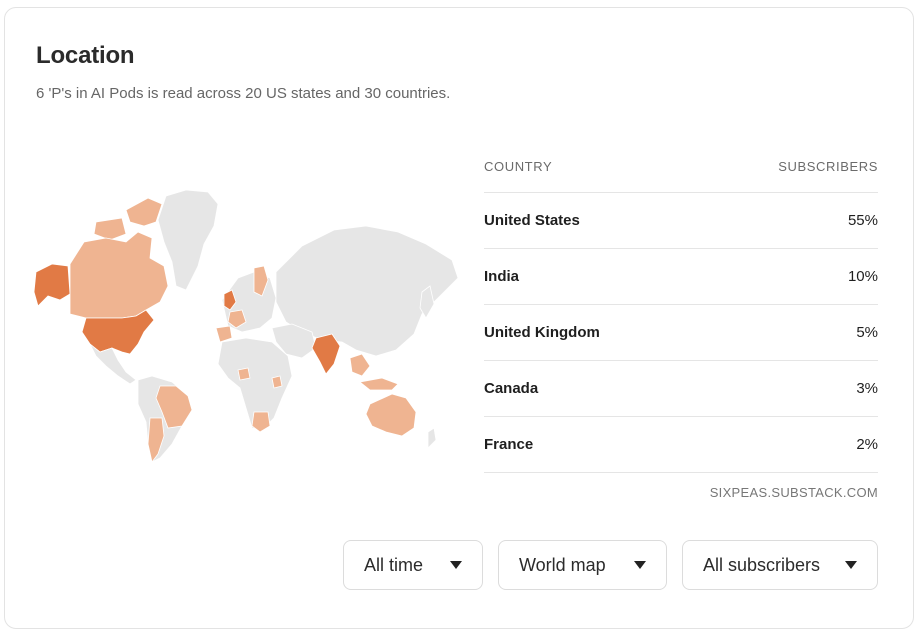 The height and width of the screenshot is (636, 920). I want to click on table-row: Canada 3%, so click(681, 389).